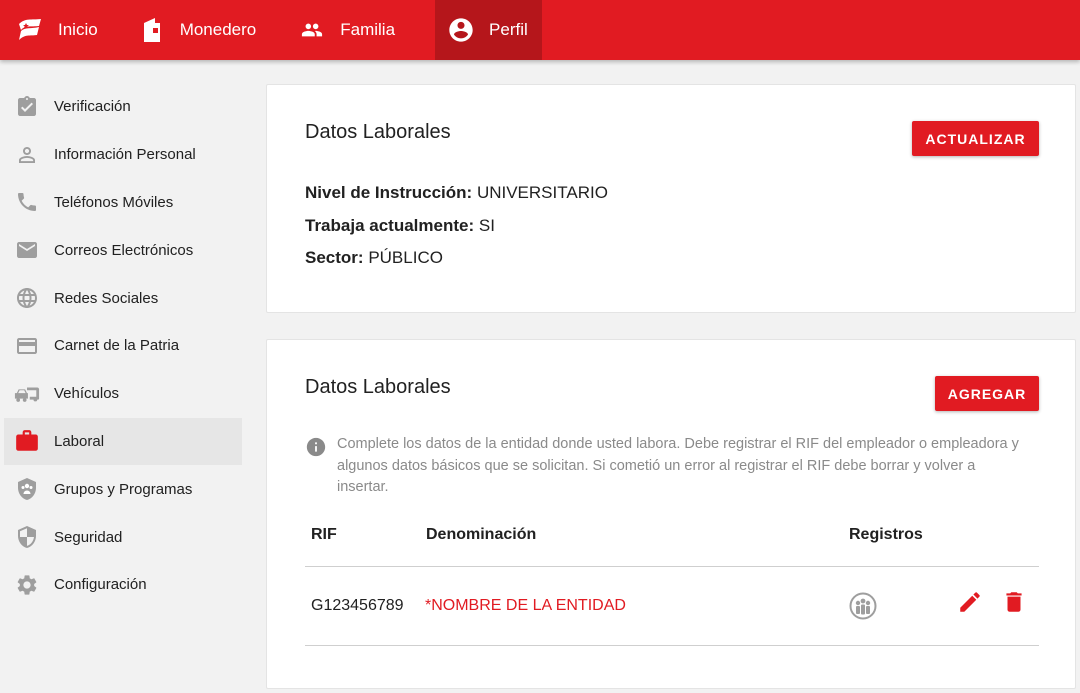 Image resolution: width=1080 pixels, height=693 pixels. I want to click on vehicles-icon, so click(27, 394).